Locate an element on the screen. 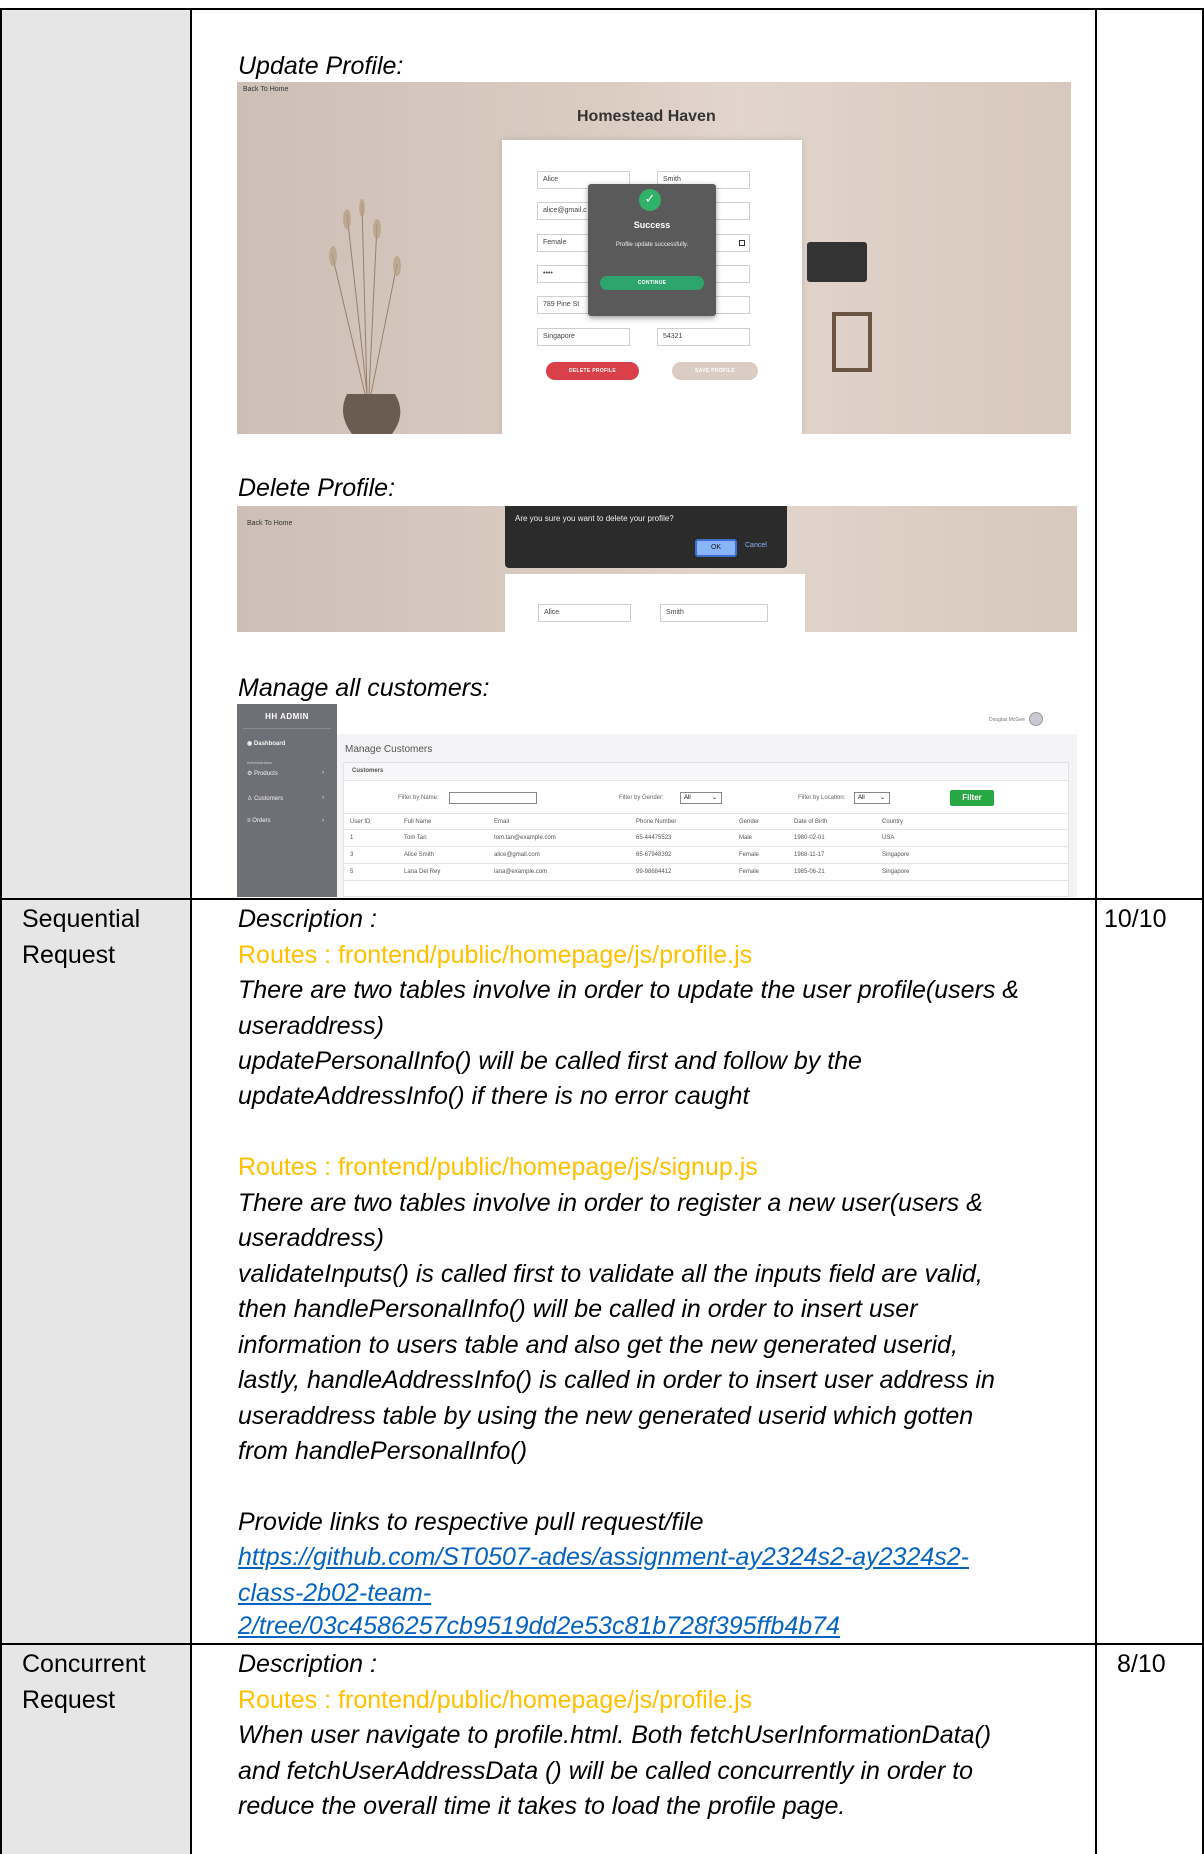 The height and width of the screenshot is (1854, 1204). table-cell: Tom Tan is located at coordinates (415, 838).